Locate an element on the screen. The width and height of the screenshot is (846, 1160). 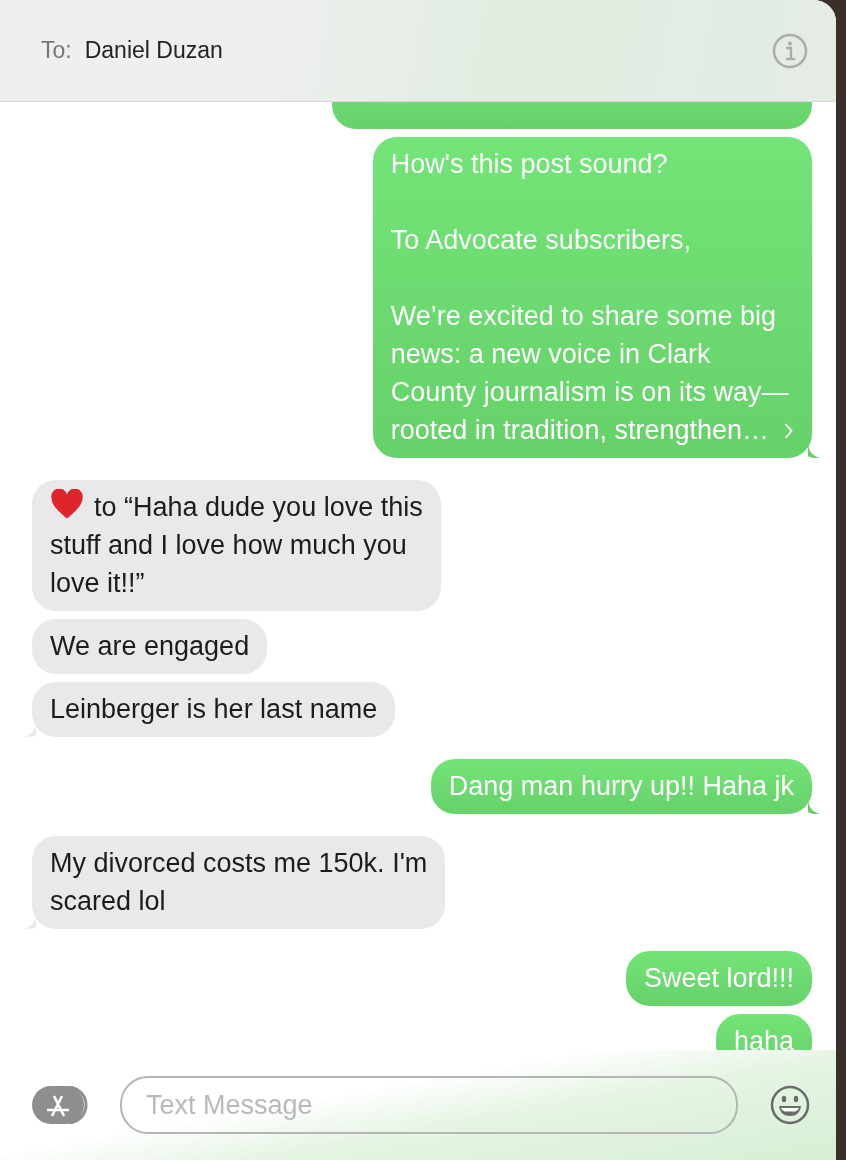
received-message: to “Haha dude you love this stuff and I love how much you love it!!” is located at coordinates (236, 545).